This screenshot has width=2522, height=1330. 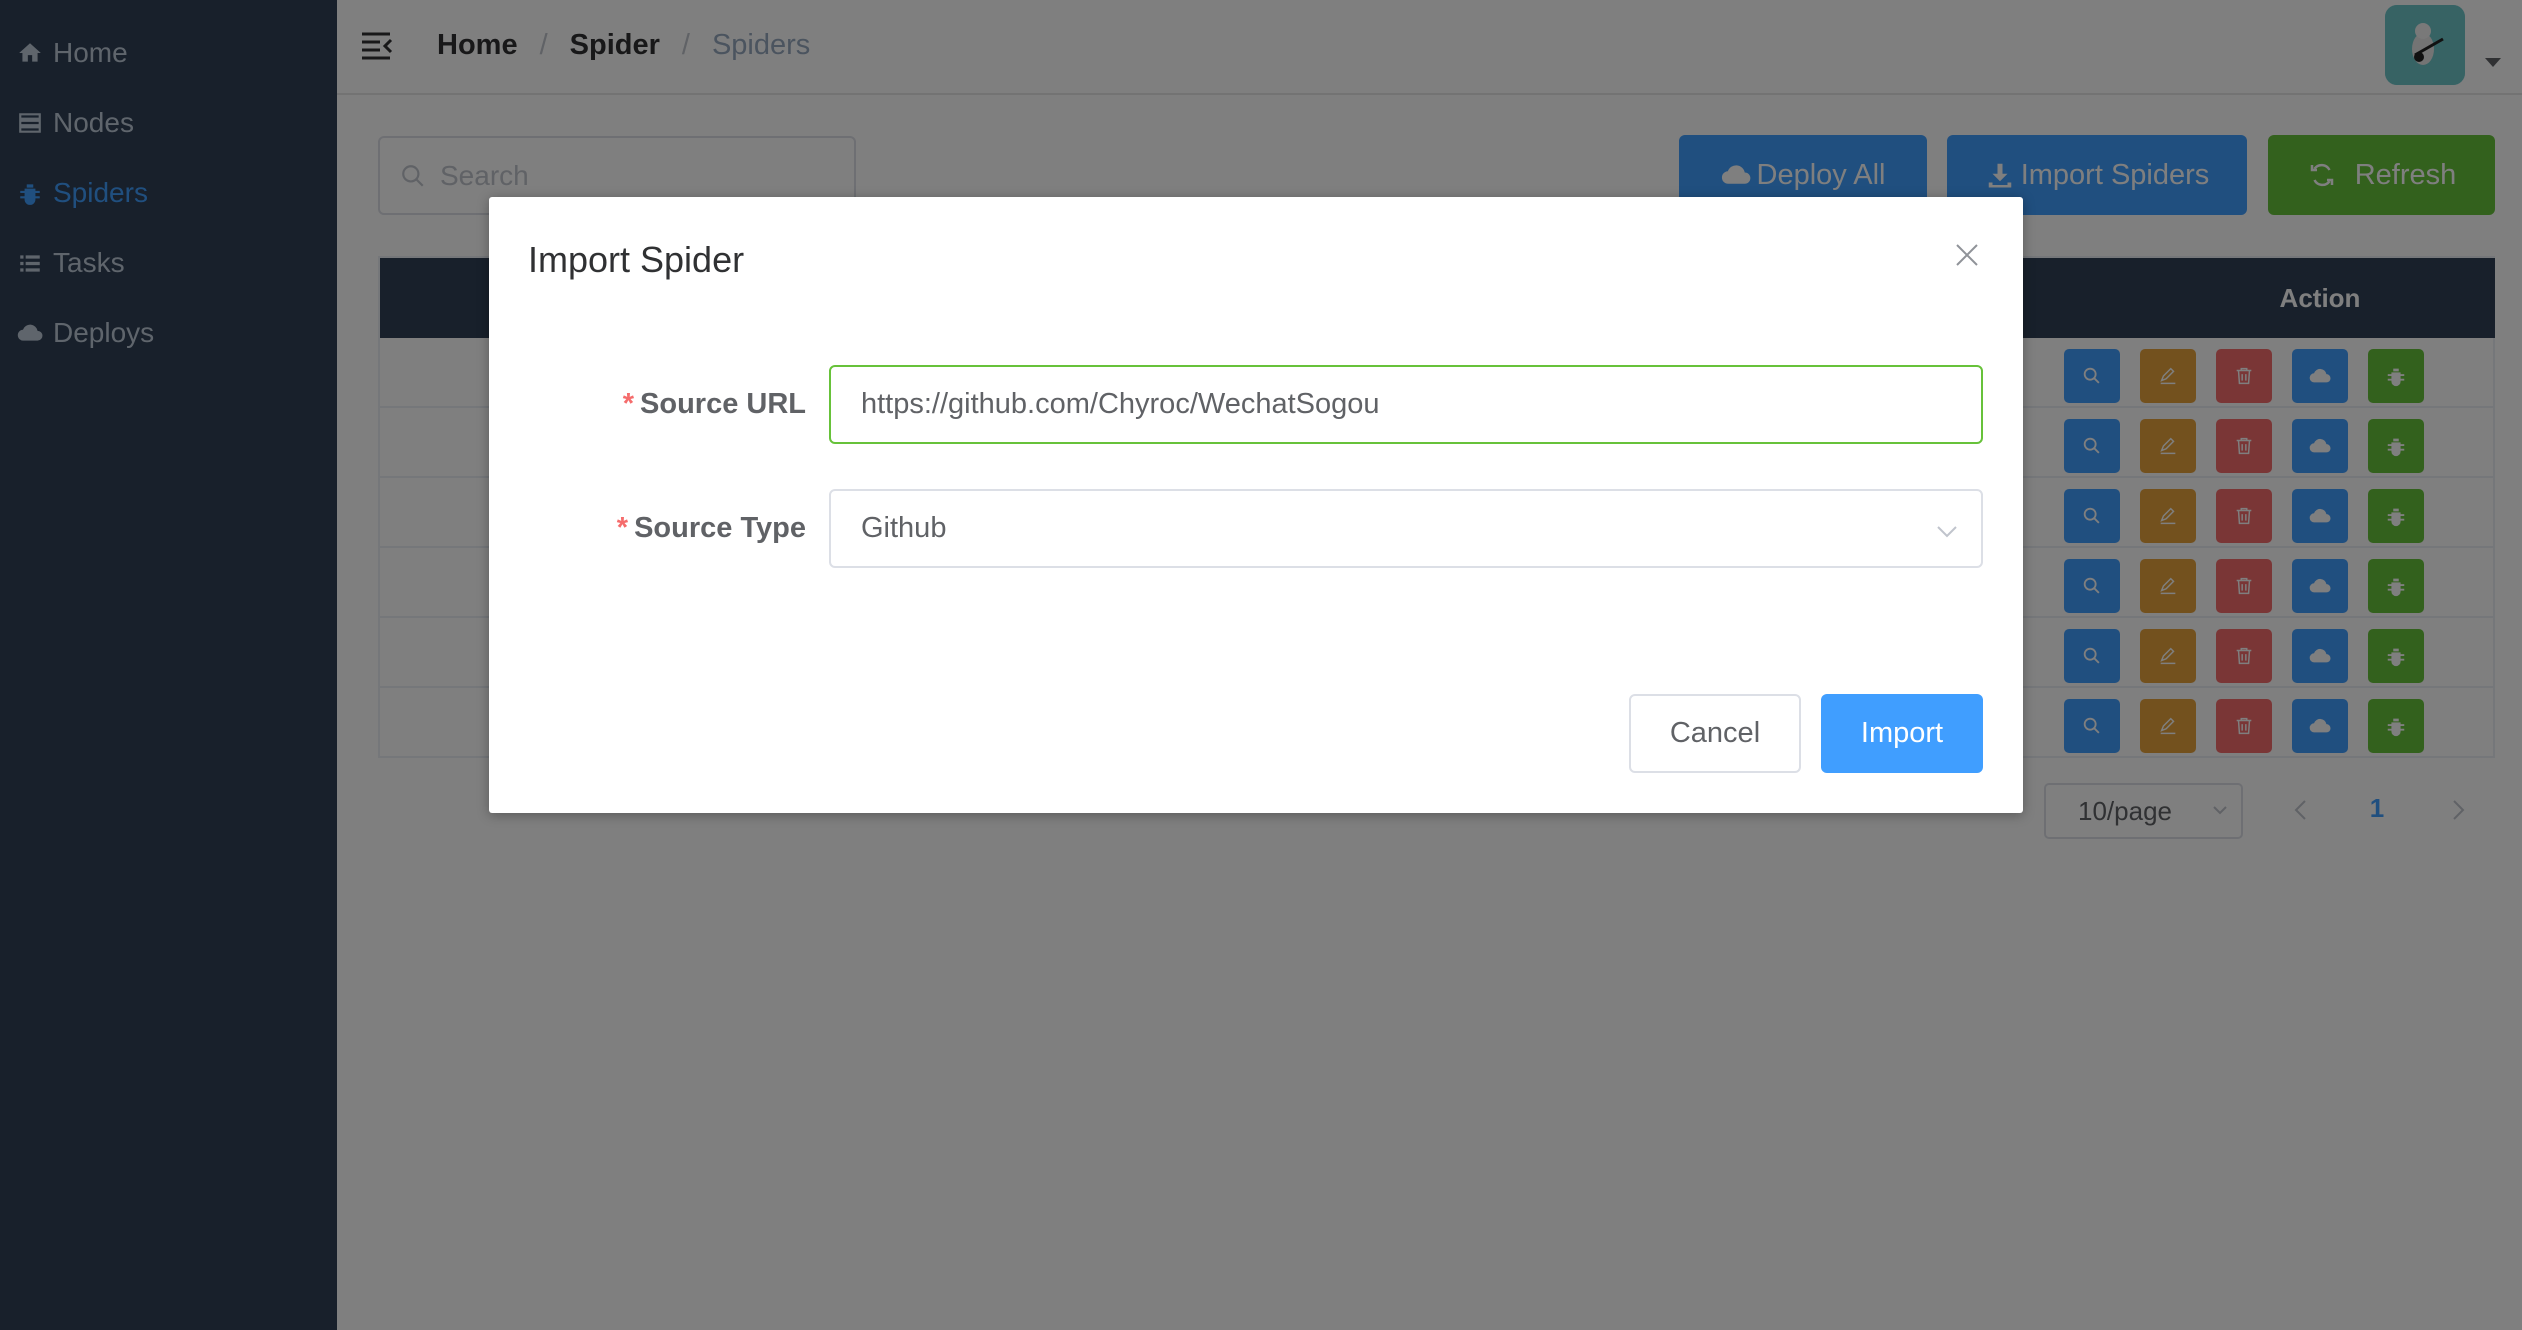 What do you see at coordinates (904, 528) in the screenshot?
I see `source-type-value: Github` at bounding box center [904, 528].